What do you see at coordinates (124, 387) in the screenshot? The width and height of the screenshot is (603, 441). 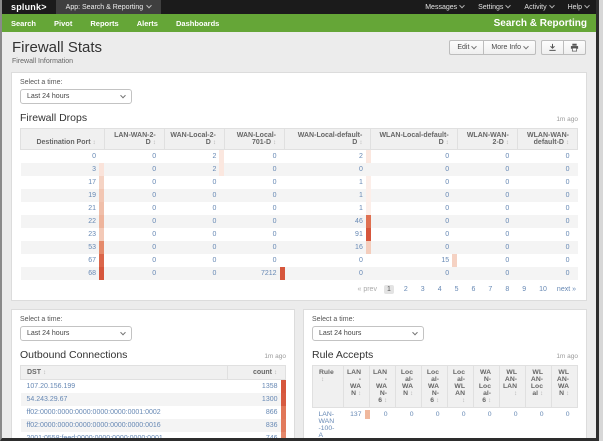 I see `table-cell: 107.20.156.199` at bounding box center [124, 387].